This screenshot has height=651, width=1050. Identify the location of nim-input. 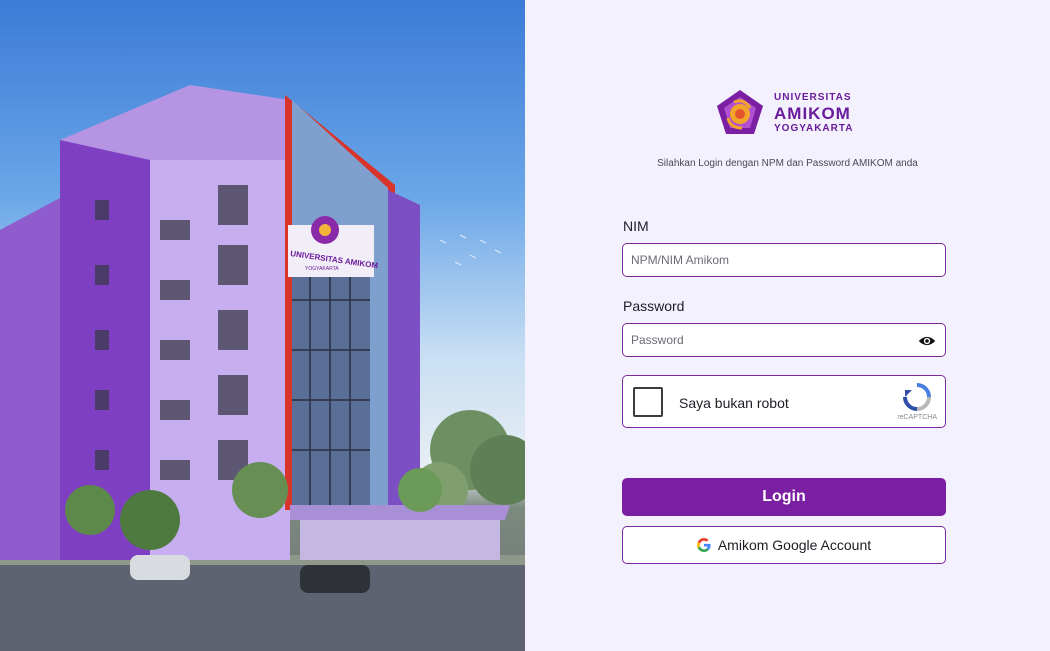
(784, 260).